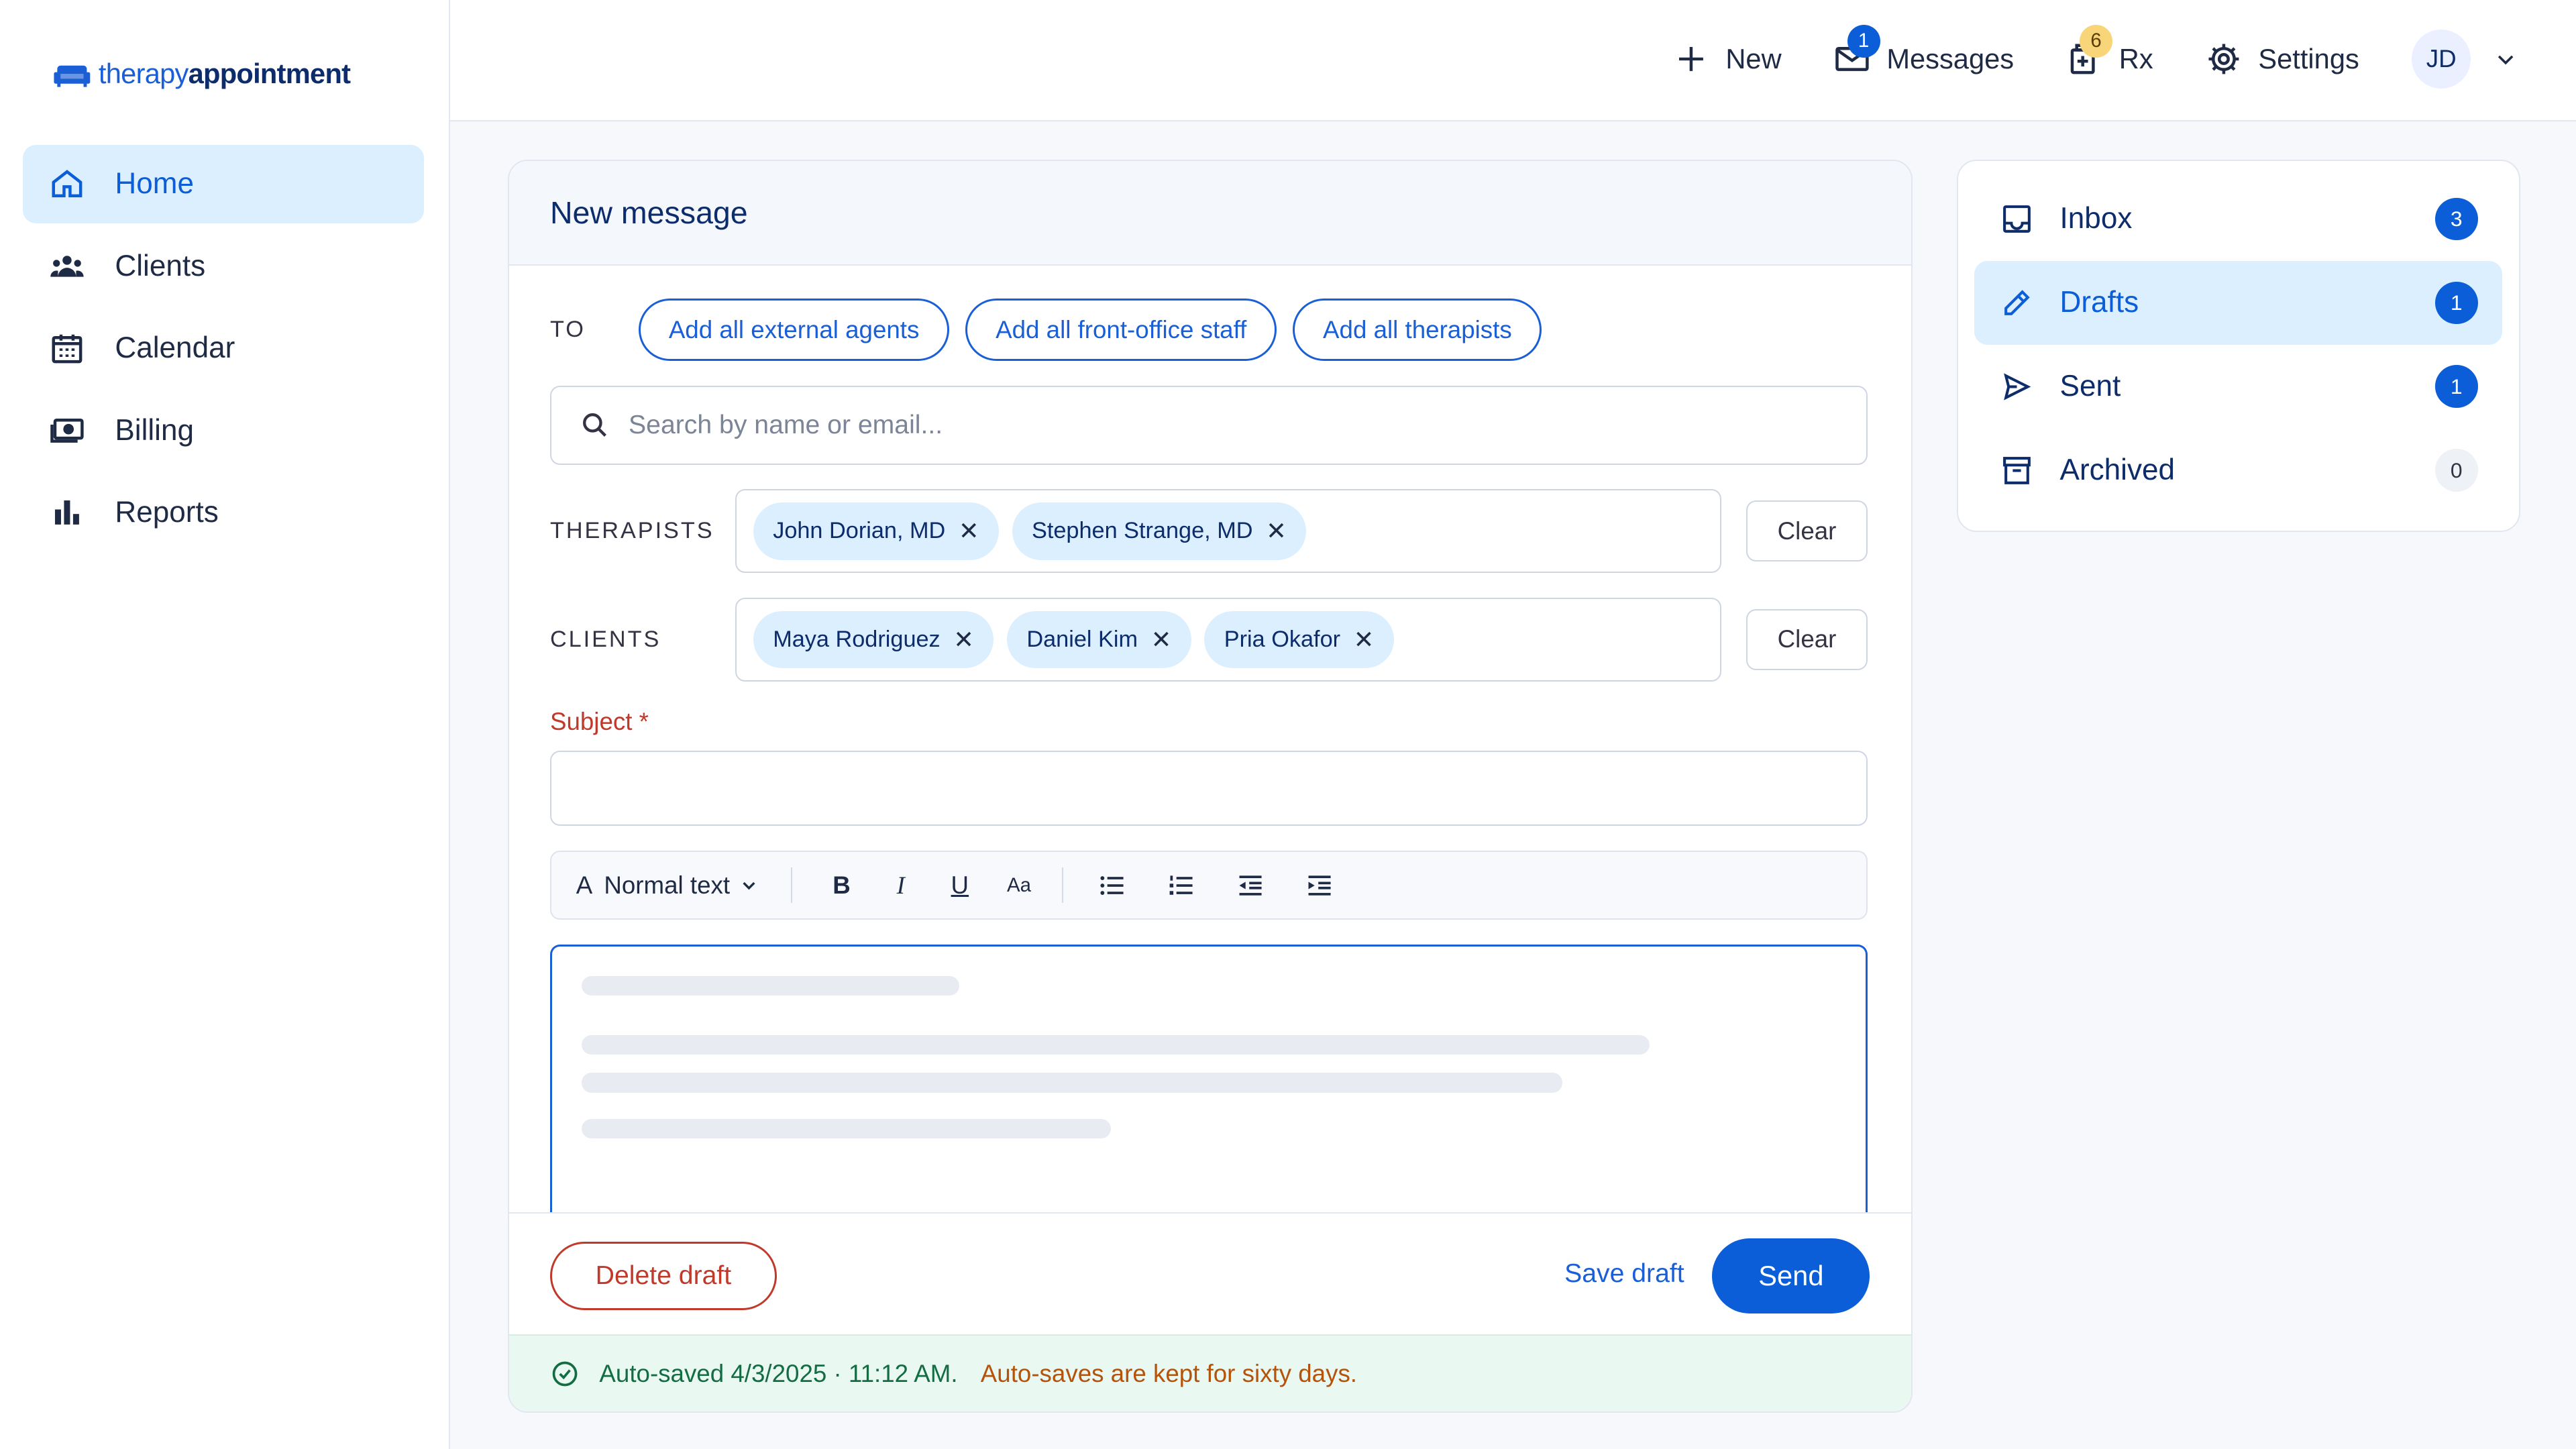 This screenshot has height=1449, width=2576. I want to click on numbered-list-icon, so click(1181, 885).